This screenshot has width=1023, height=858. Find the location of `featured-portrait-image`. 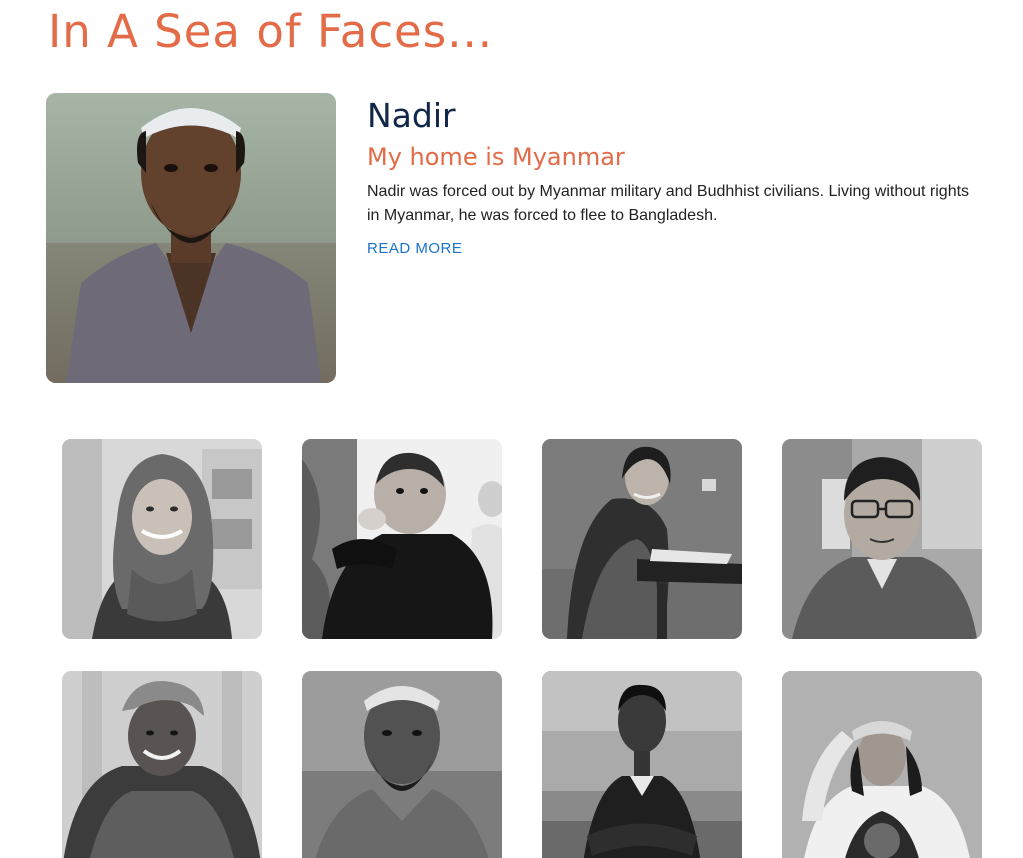

featured-portrait-image is located at coordinates (191, 238).